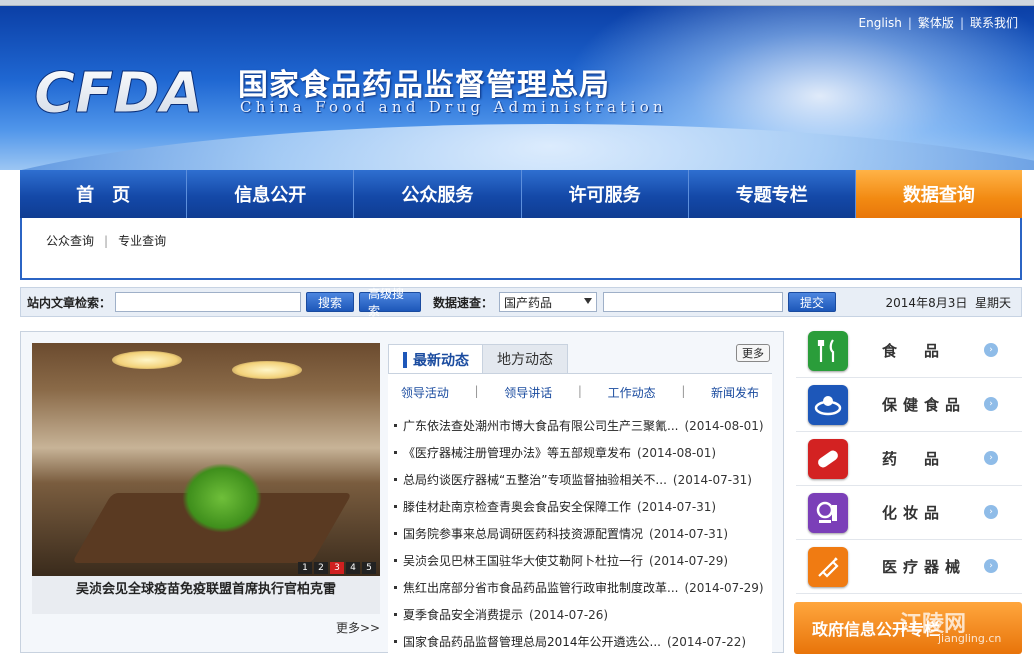  Describe the element at coordinates (828, 566) in the screenshot. I see `syringe-icon` at that location.